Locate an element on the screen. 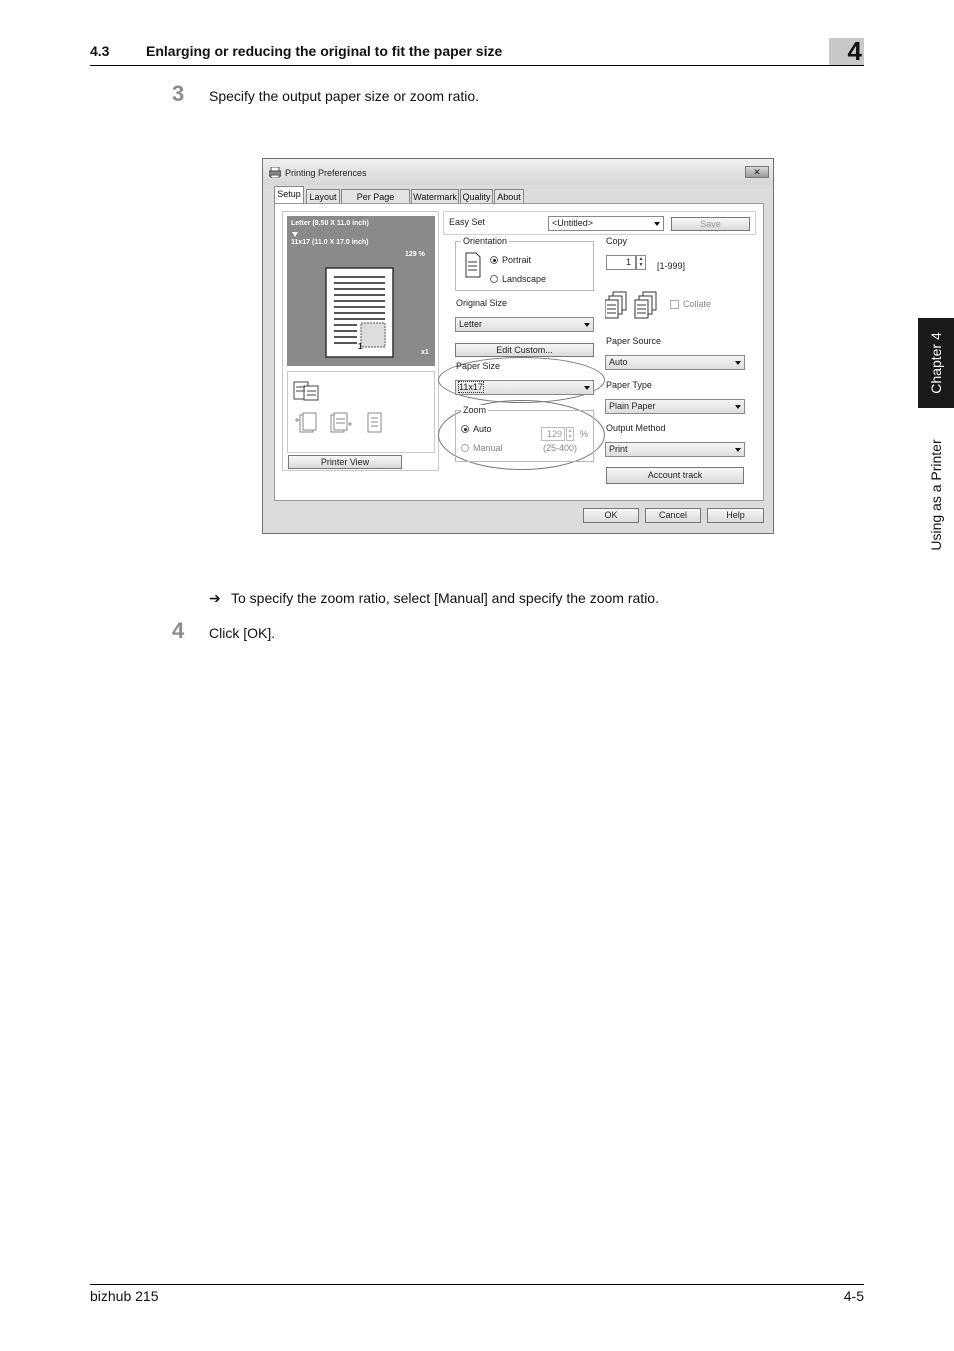 Image resolution: width=954 pixels, height=1351 pixels. collate-icon is located at coordinates (631, 305).